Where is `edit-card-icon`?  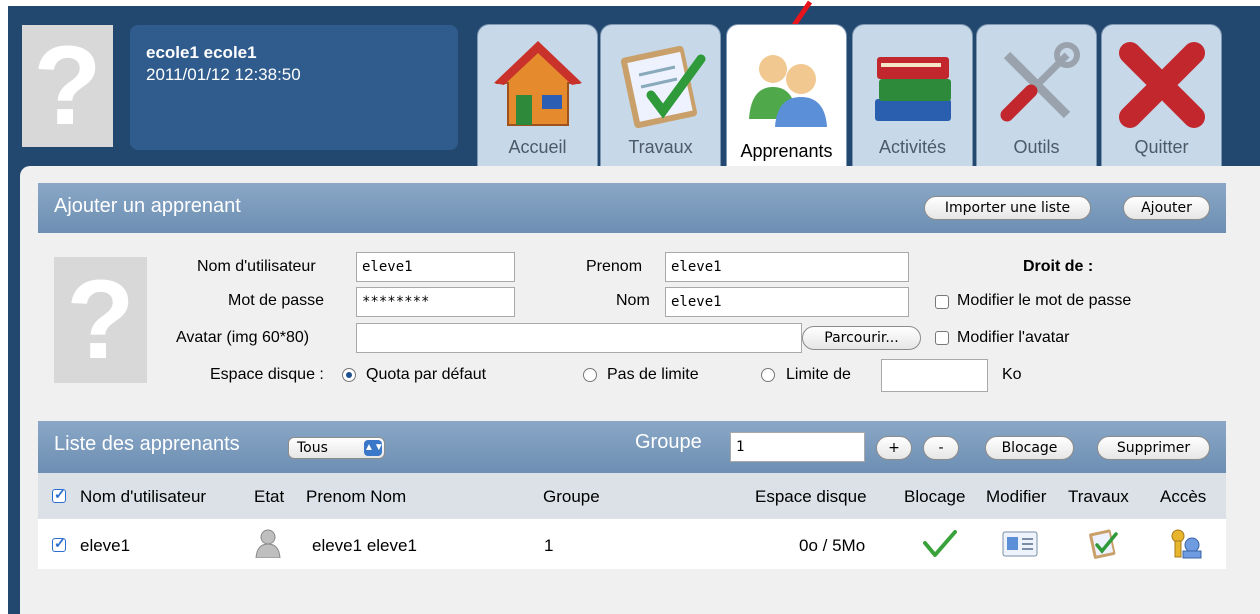 edit-card-icon is located at coordinates (1020, 544).